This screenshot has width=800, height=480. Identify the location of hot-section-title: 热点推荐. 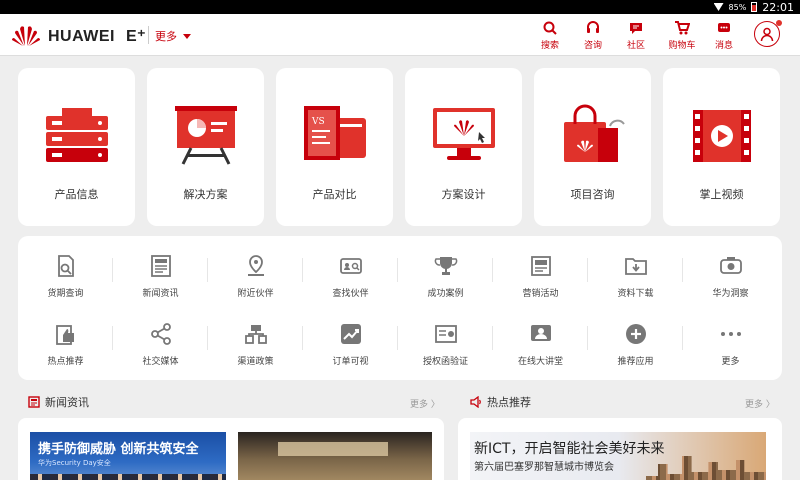
(500, 402).